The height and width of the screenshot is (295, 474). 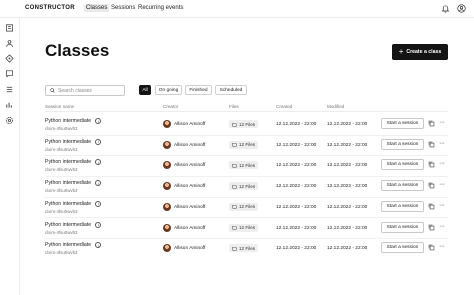 What do you see at coordinates (50, 8) in the screenshot?
I see `app-logo: CONSTRUCTOR` at bounding box center [50, 8].